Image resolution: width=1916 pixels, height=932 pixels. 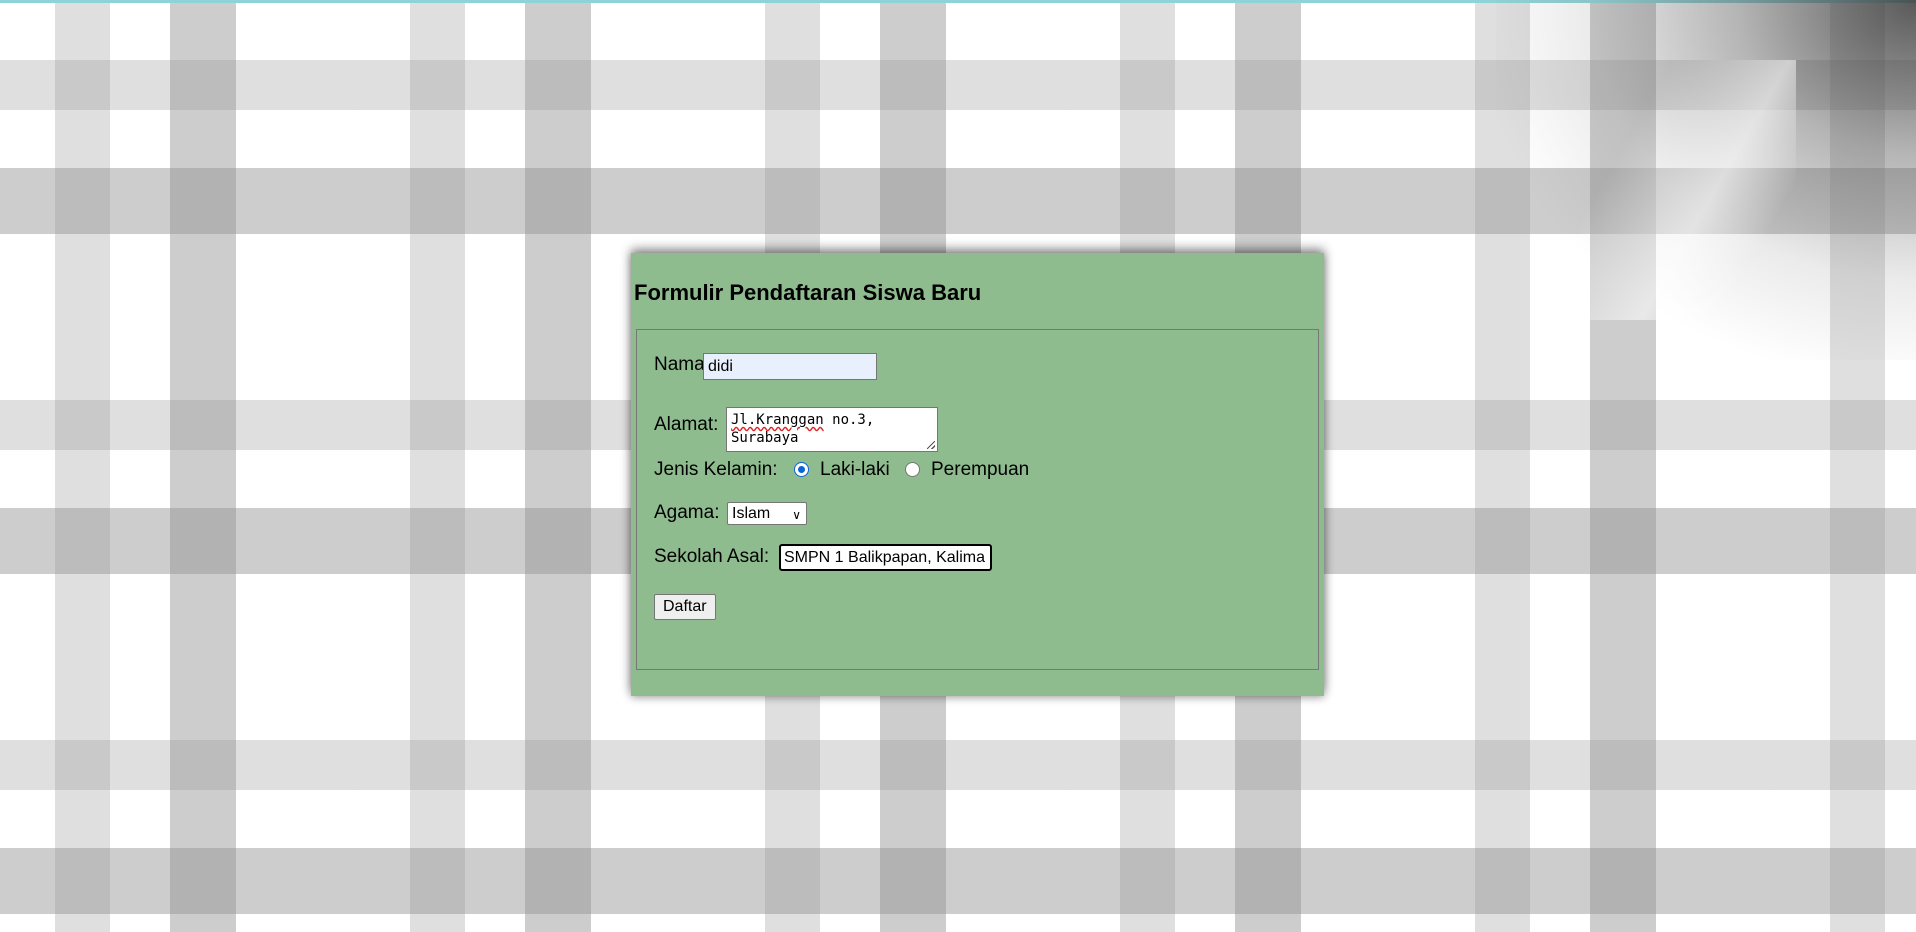 I want to click on daftar-button: Daftar, so click(x=685, y=607).